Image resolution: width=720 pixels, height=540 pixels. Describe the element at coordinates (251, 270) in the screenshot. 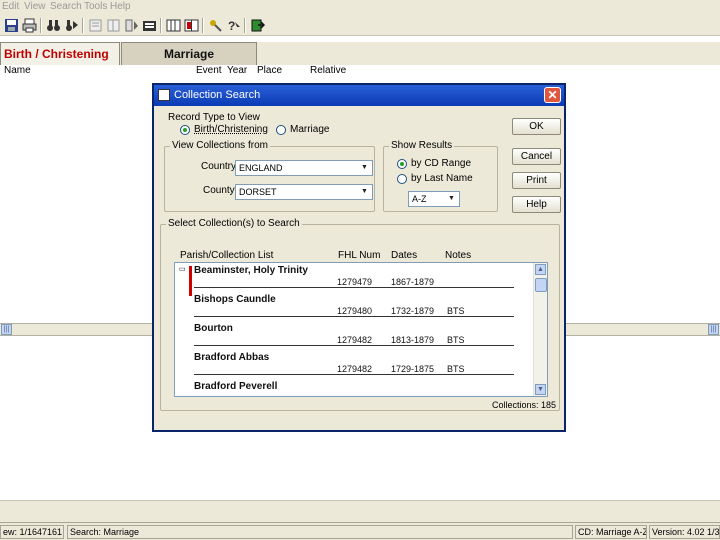

I see `row-name: Beaminster, Holy Trinity` at that location.